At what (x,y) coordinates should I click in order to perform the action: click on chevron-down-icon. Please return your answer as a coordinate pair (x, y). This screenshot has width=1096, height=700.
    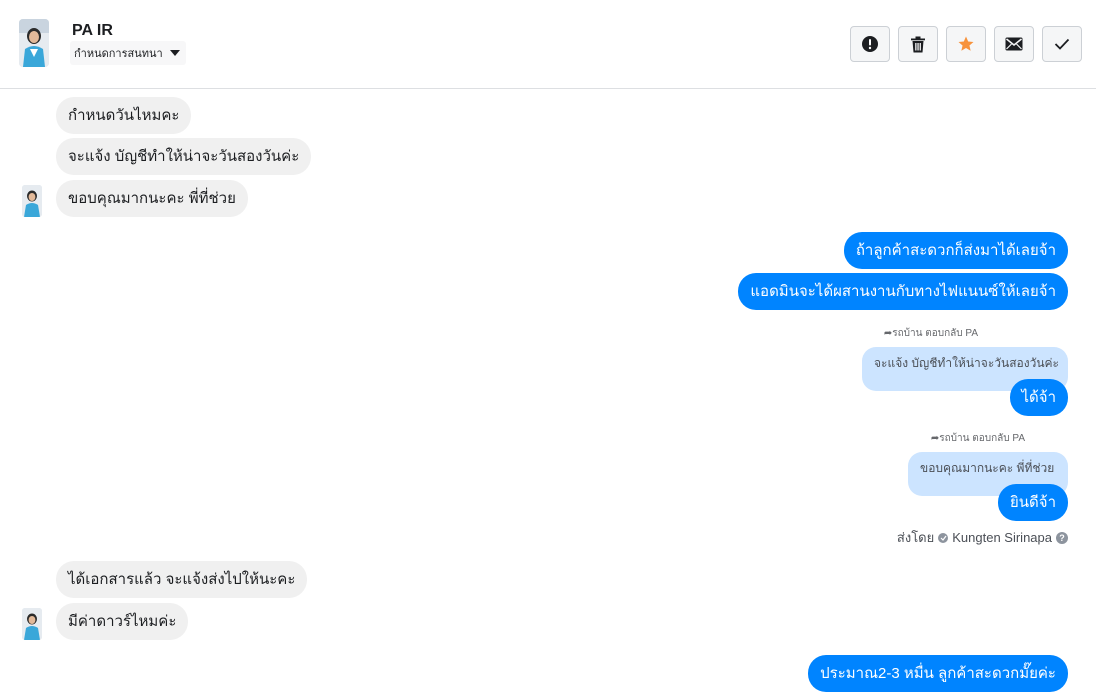
    Looking at the image, I should click on (174, 53).